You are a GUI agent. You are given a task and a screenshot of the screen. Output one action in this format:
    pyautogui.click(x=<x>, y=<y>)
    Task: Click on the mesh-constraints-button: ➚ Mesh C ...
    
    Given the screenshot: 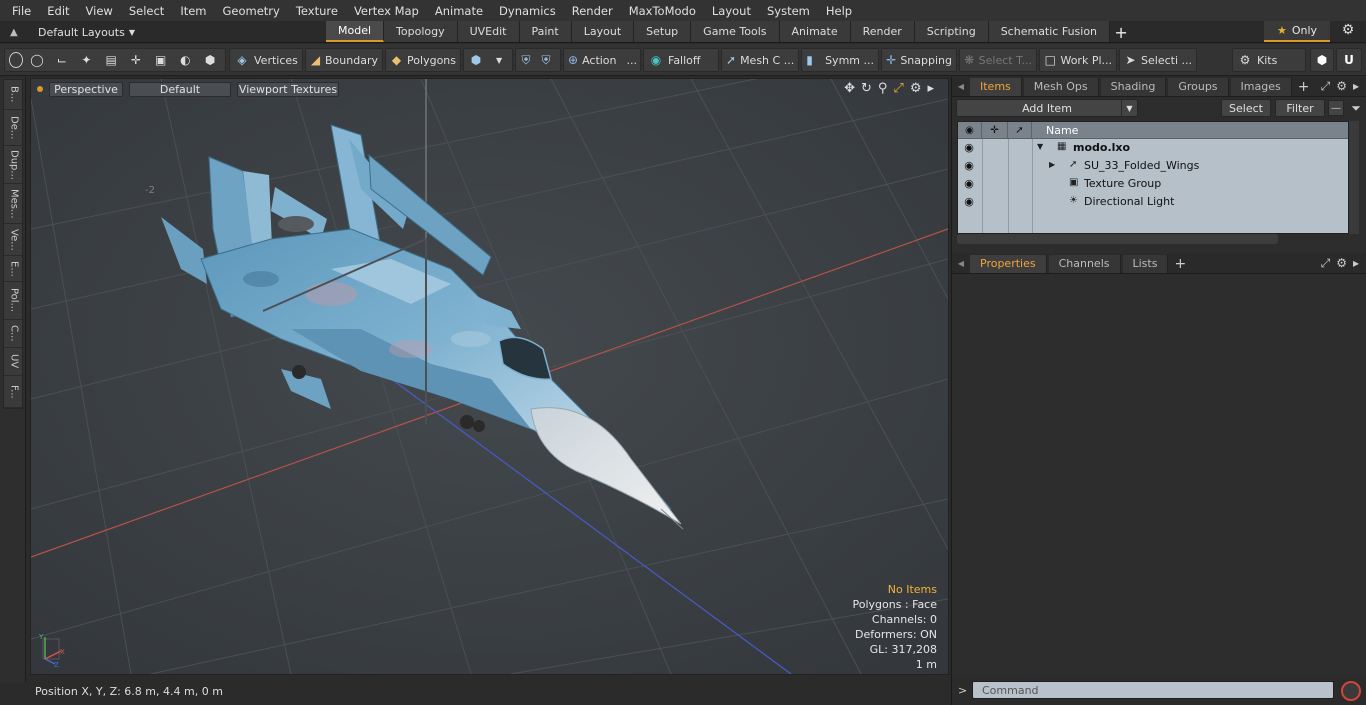 What is the action you would take?
    pyautogui.click(x=760, y=60)
    